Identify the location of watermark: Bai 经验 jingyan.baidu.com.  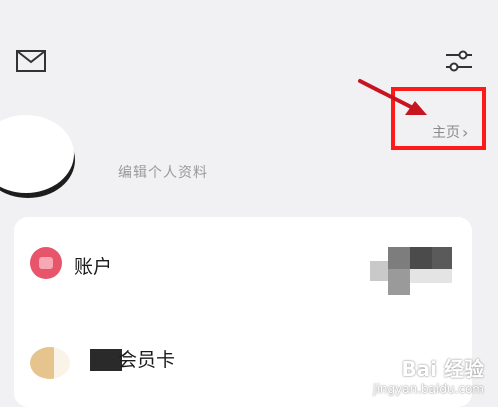
(428, 374).